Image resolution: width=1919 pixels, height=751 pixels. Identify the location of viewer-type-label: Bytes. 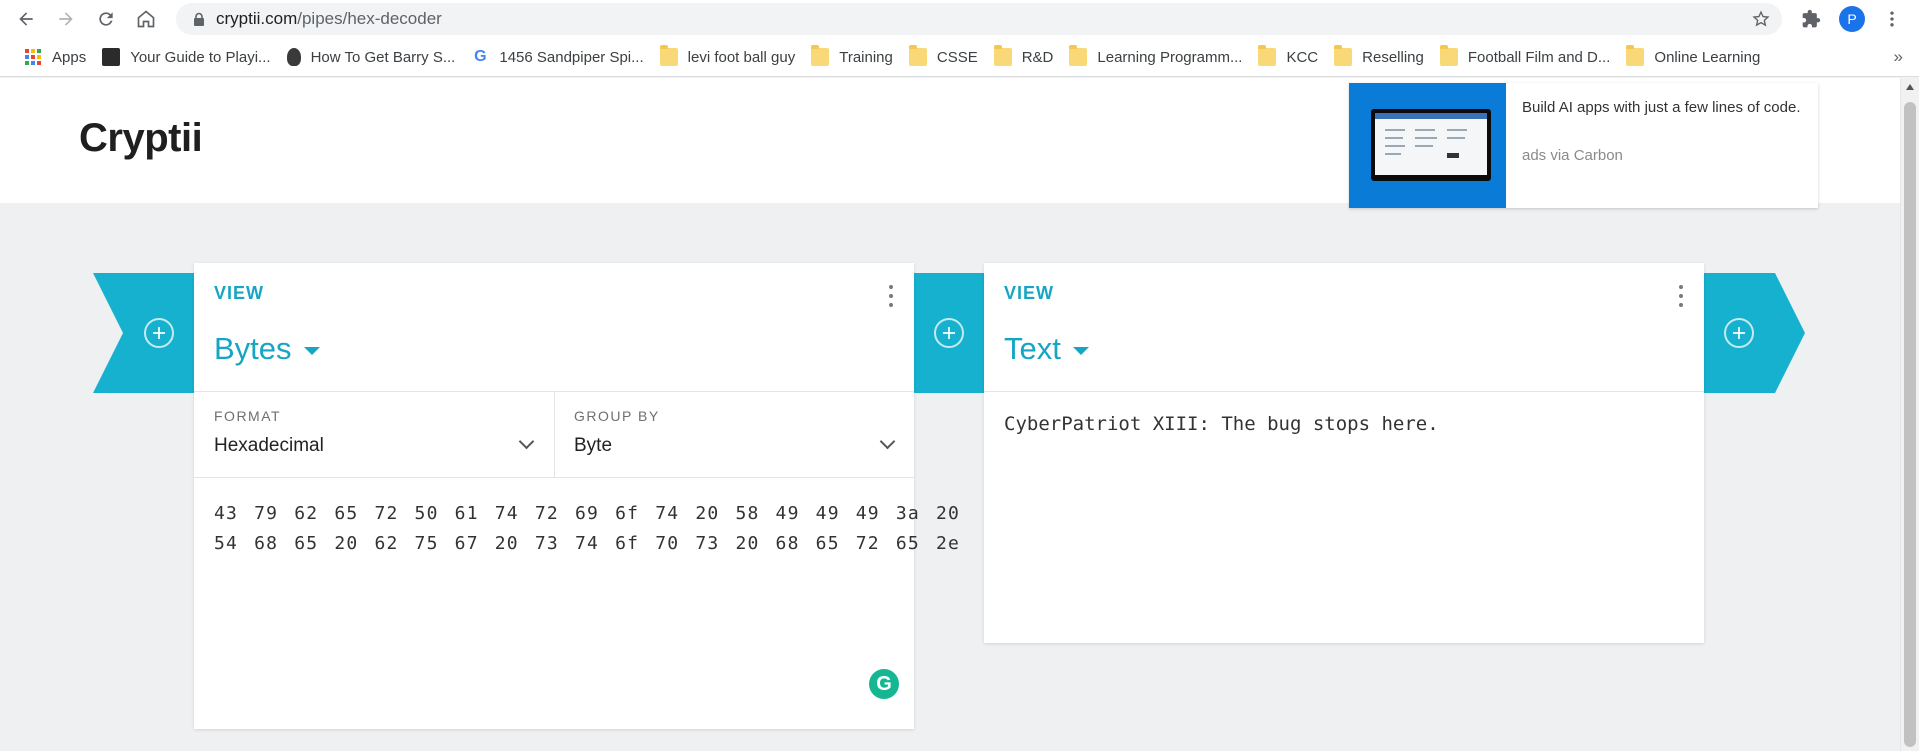
(253, 348).